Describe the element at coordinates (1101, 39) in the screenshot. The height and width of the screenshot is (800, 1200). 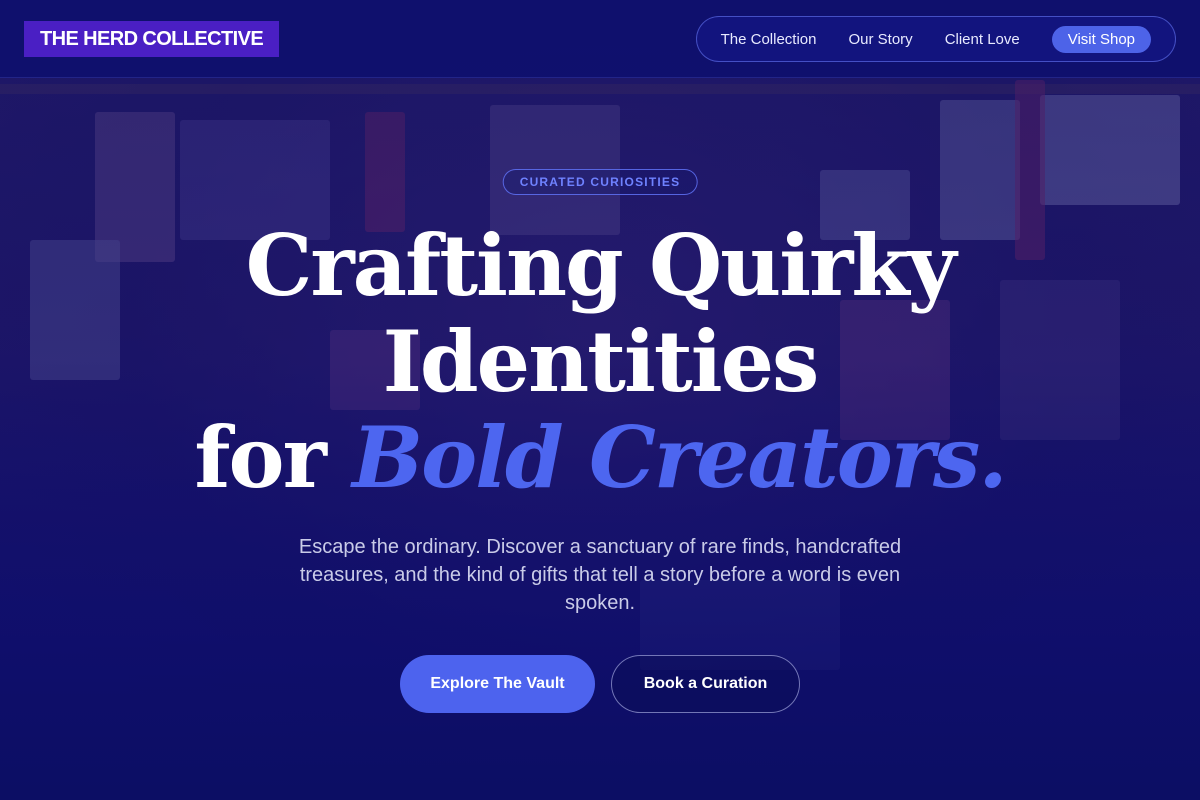
I see `visit-shop-button: Visit Shop` at that location.